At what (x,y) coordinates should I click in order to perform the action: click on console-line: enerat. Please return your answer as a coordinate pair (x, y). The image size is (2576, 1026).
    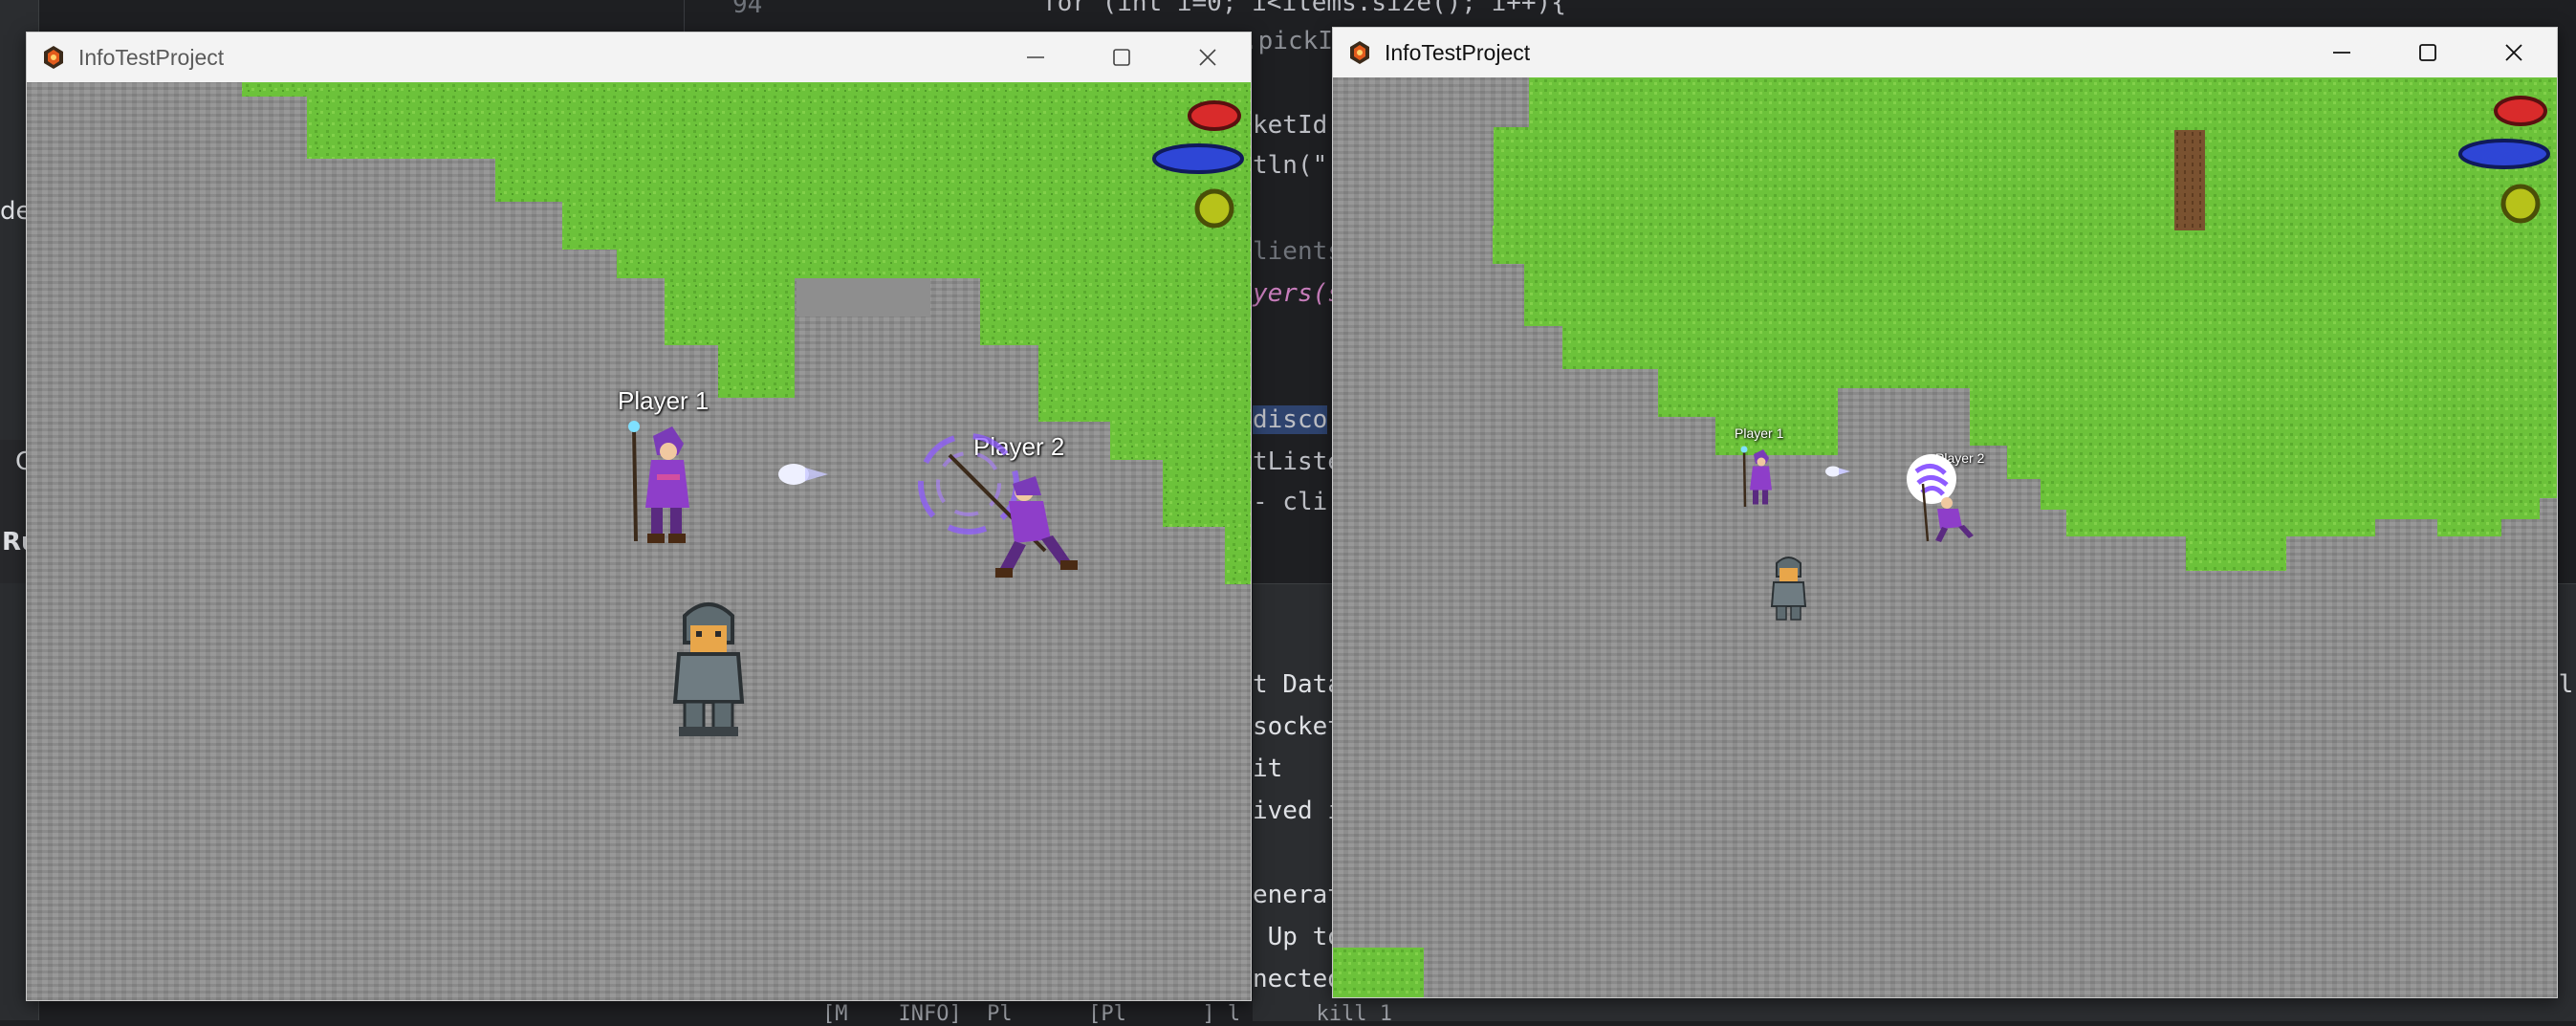
    Looking at the image, I should click on (1298, 895).